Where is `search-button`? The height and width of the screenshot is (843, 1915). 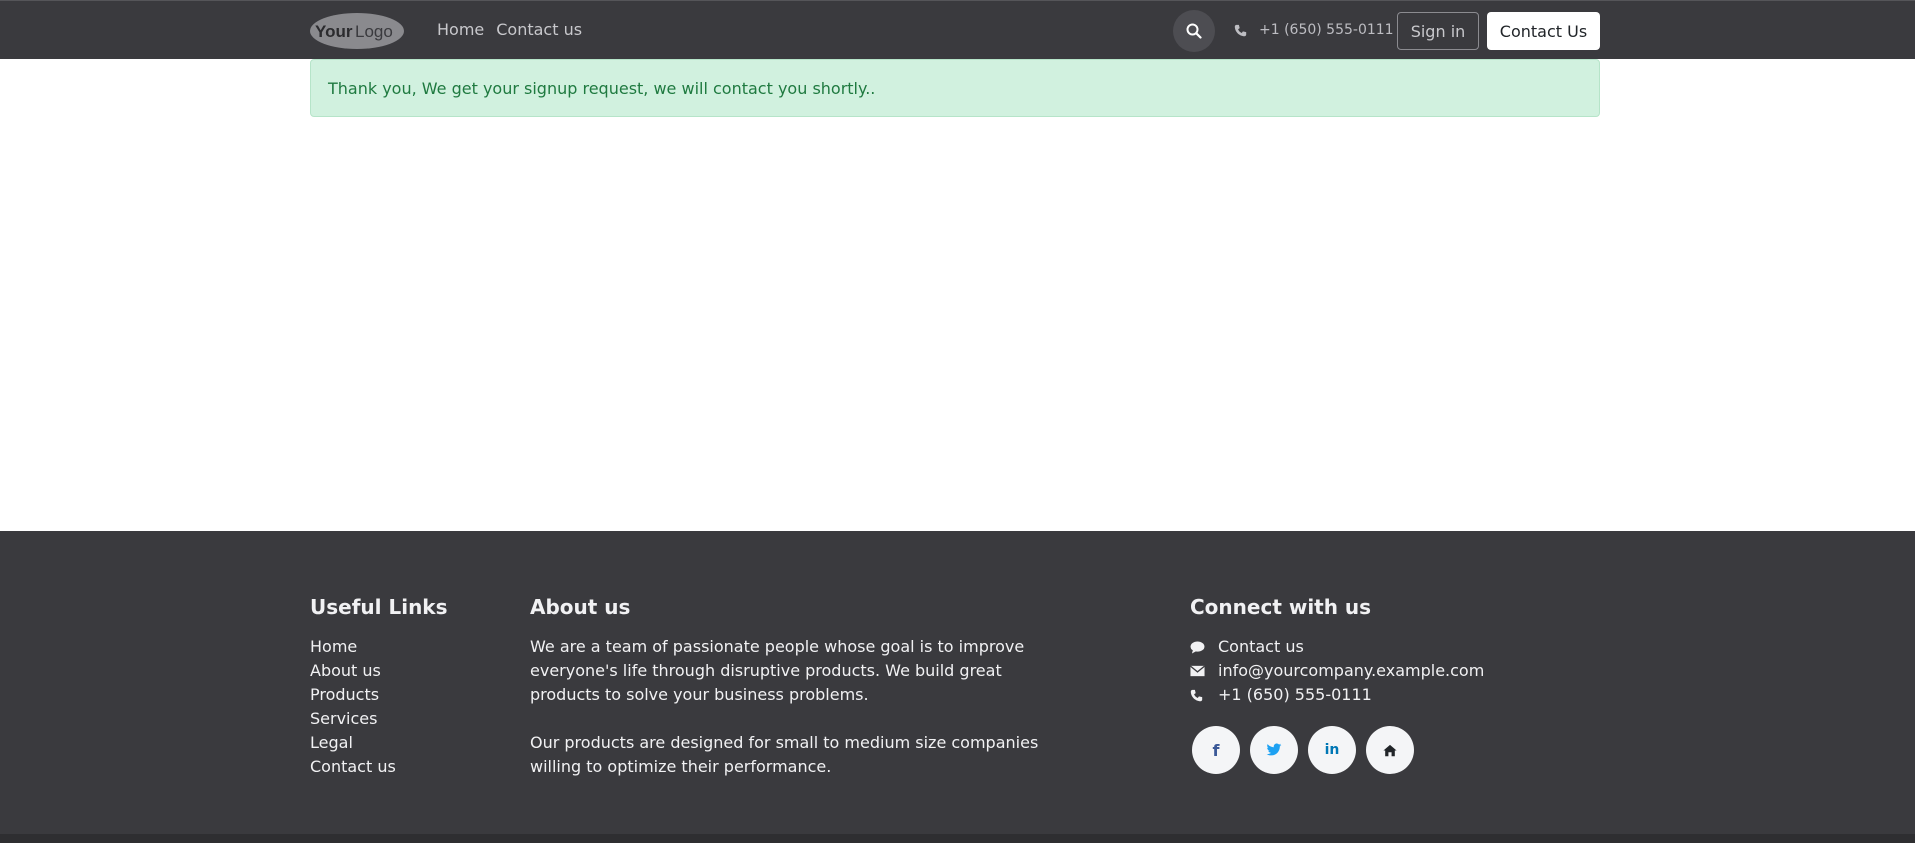 search-button is located at coordinates (1194, 31).